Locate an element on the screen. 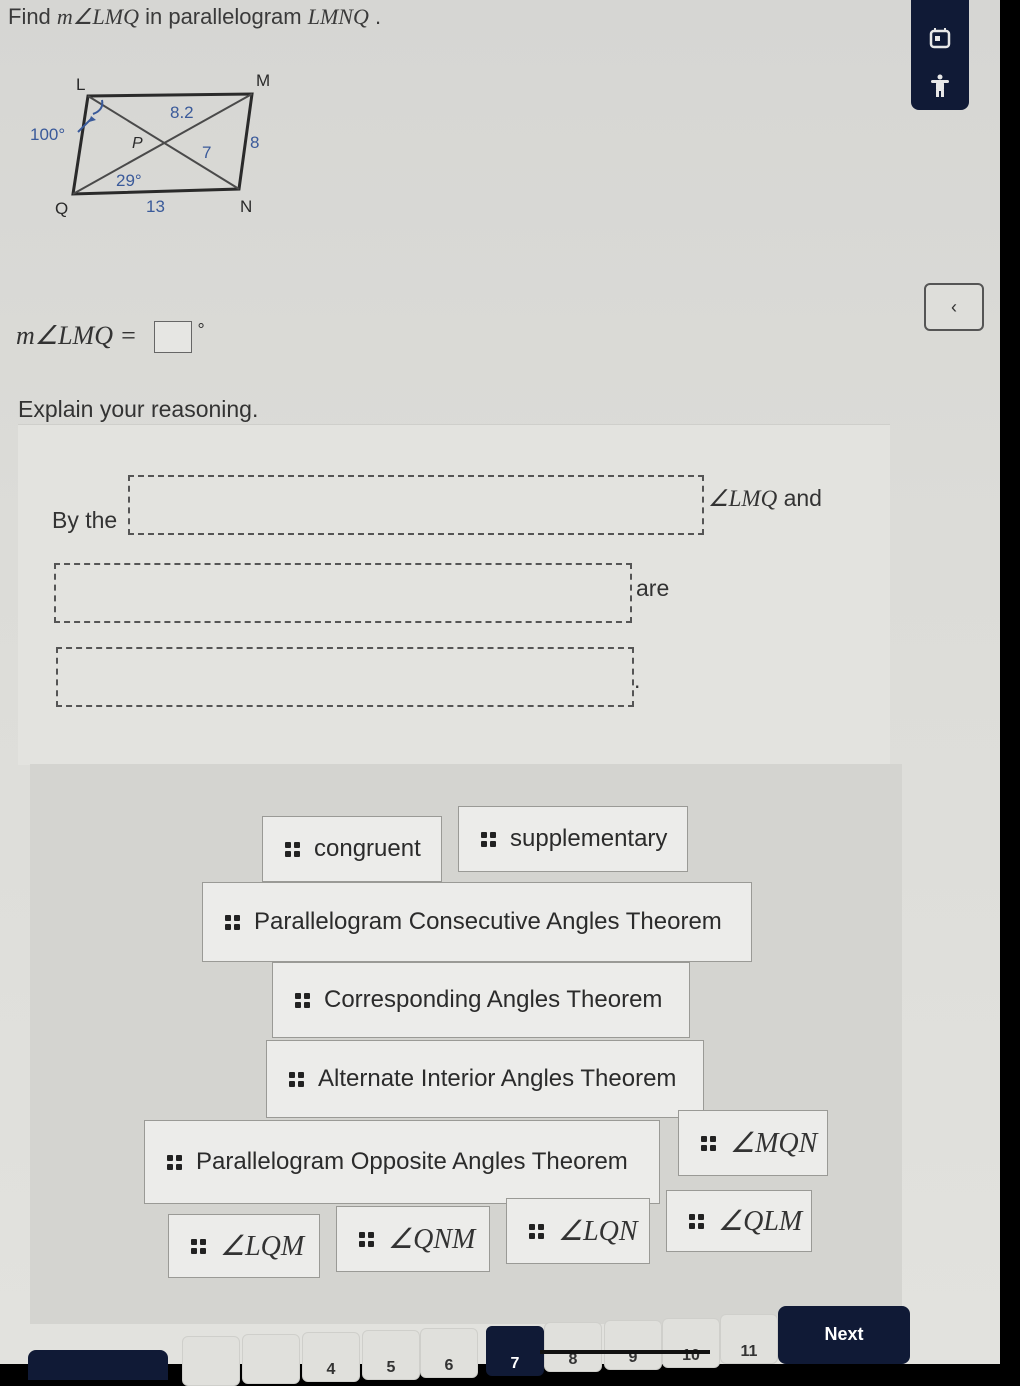 Image resolution: width=1020 pixels, height=1386 pixels. page-button-6: 6 is located at coordinates (449, 1353).